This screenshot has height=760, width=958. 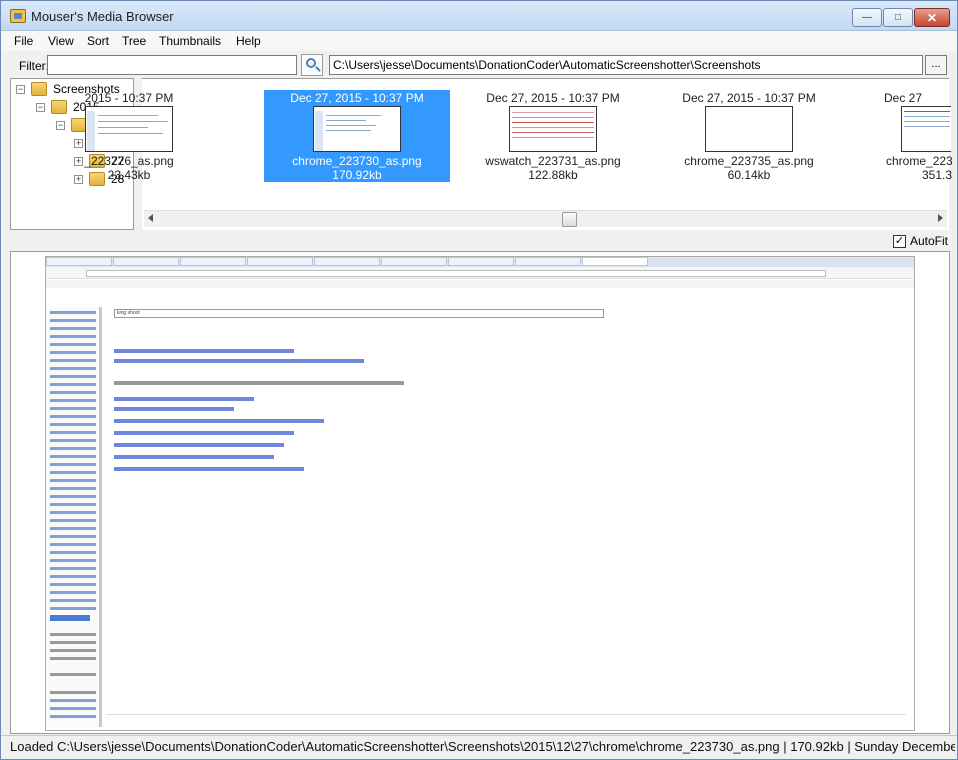 I want to click on minimize-icon: —, so click(x=867, y=17).